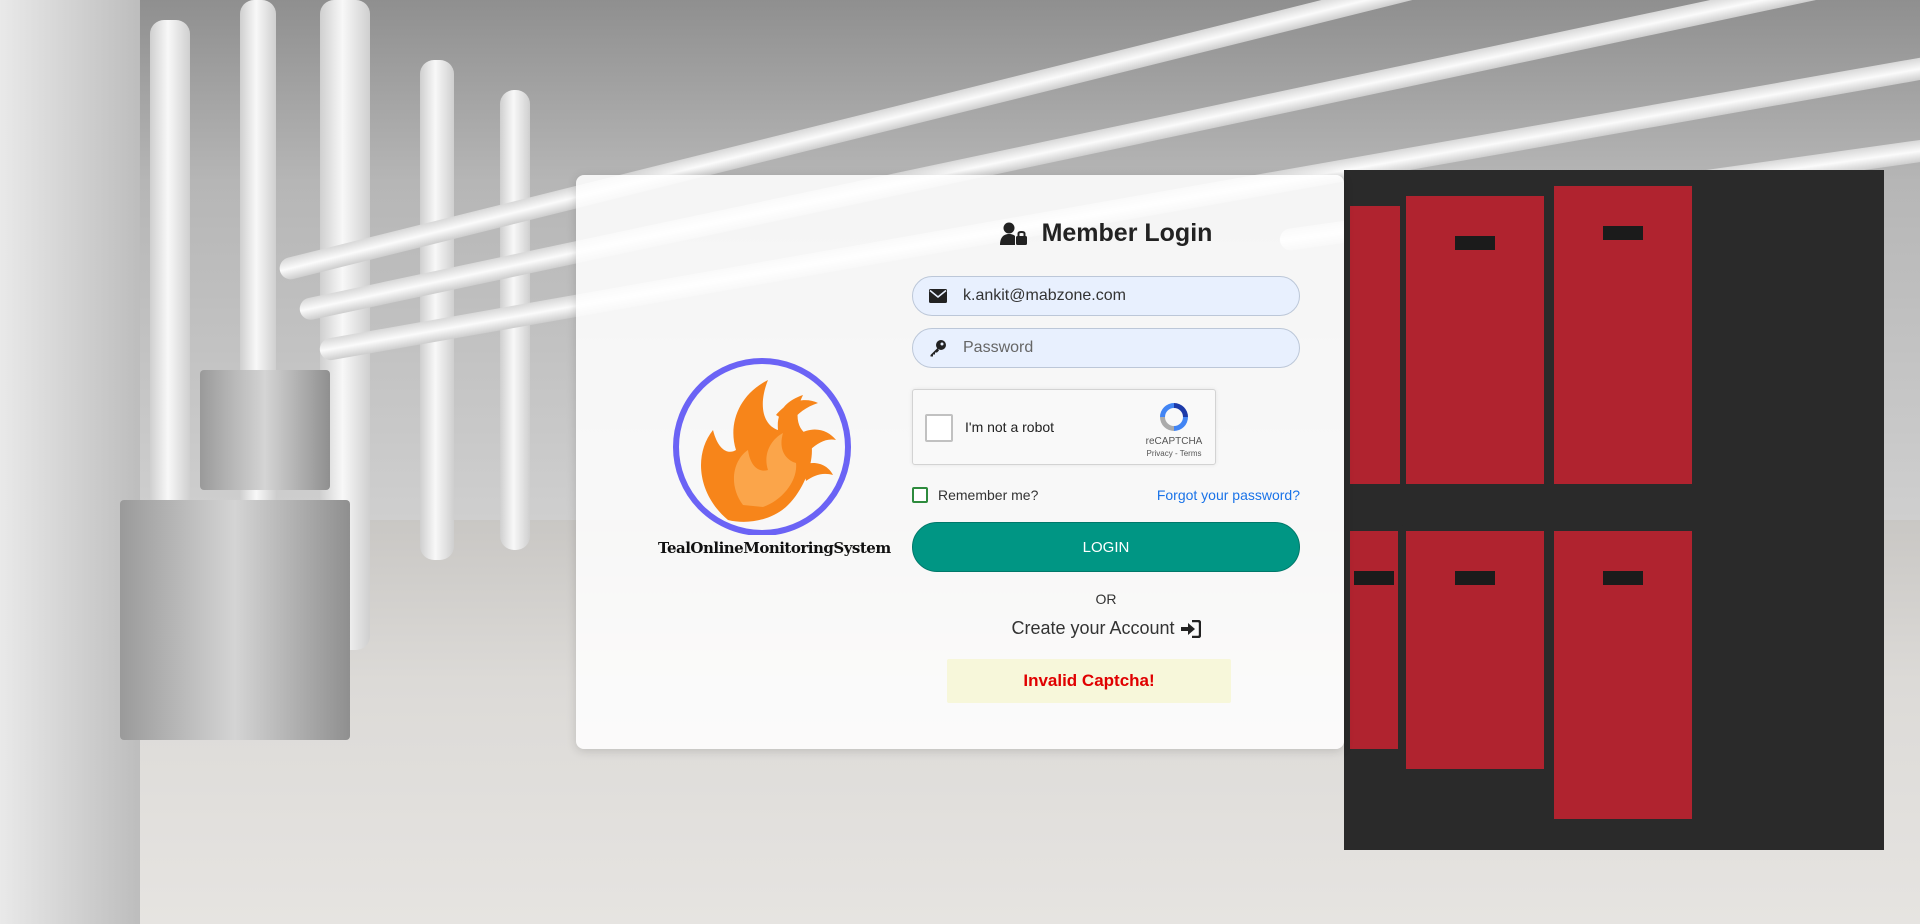  I want to click on password-field, so click(1131, 348).